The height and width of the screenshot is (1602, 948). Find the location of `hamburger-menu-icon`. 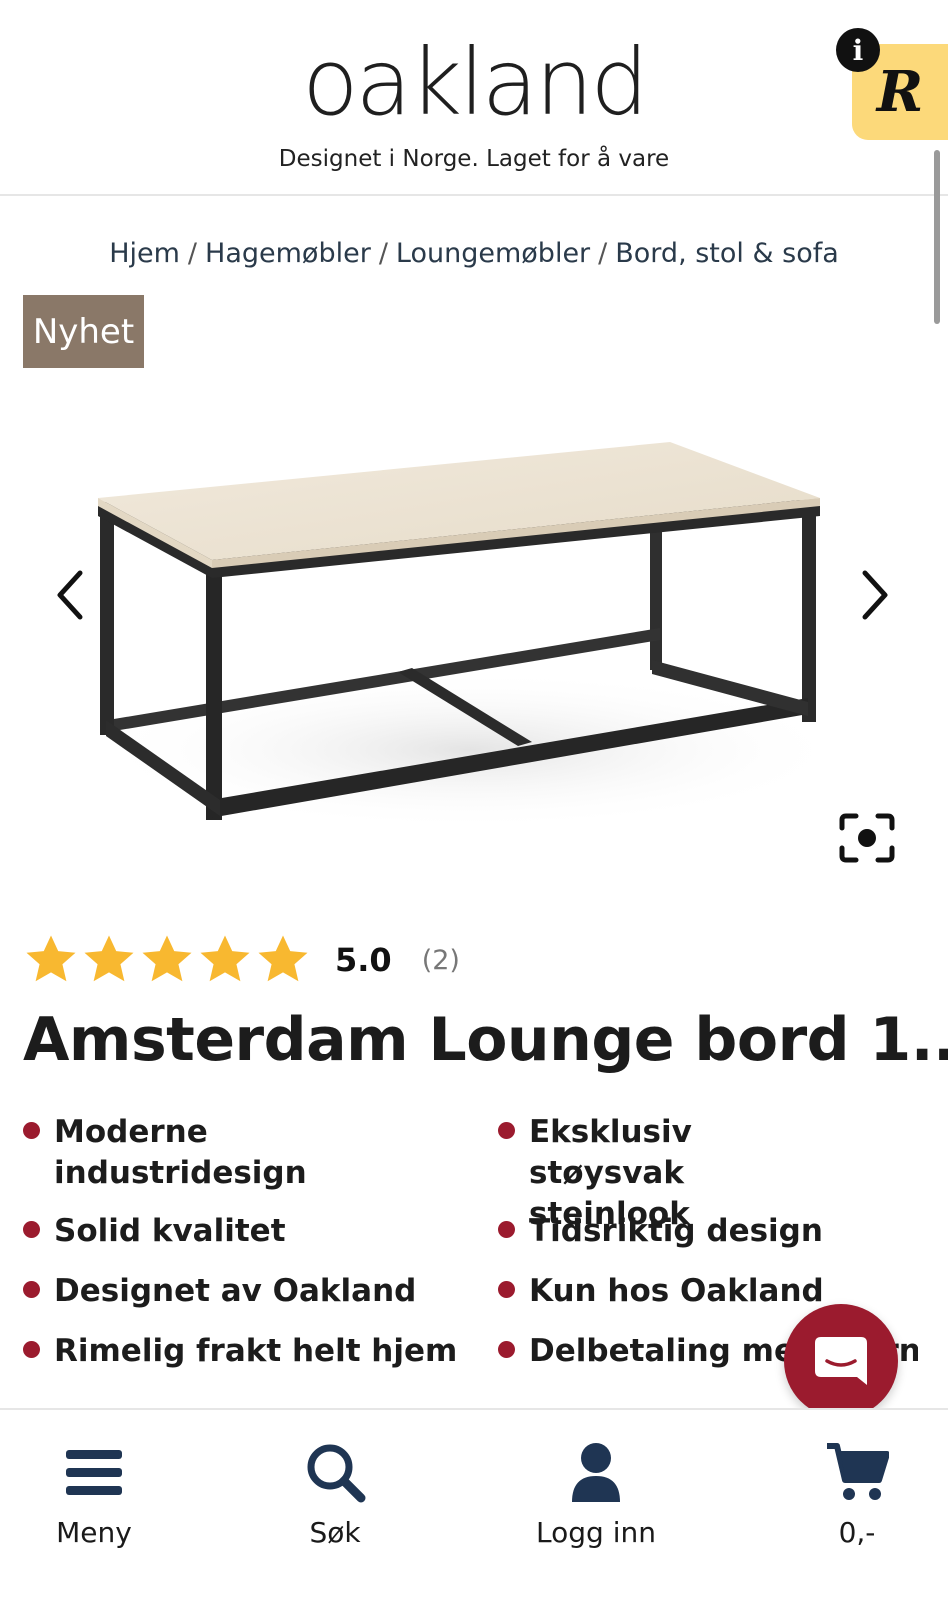

hamburger-menu-icon is located at coordinates (94, 1472).